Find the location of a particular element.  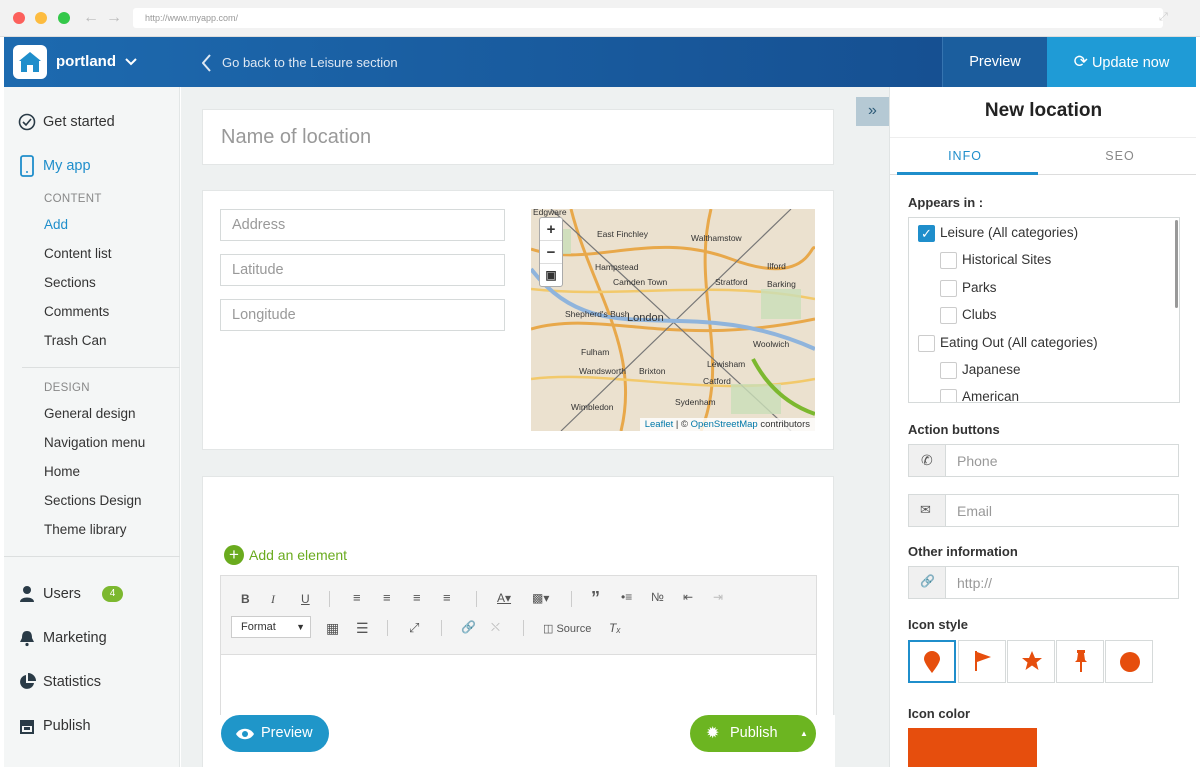

preview-top-button: Preview is located at coordinates (994, 62).